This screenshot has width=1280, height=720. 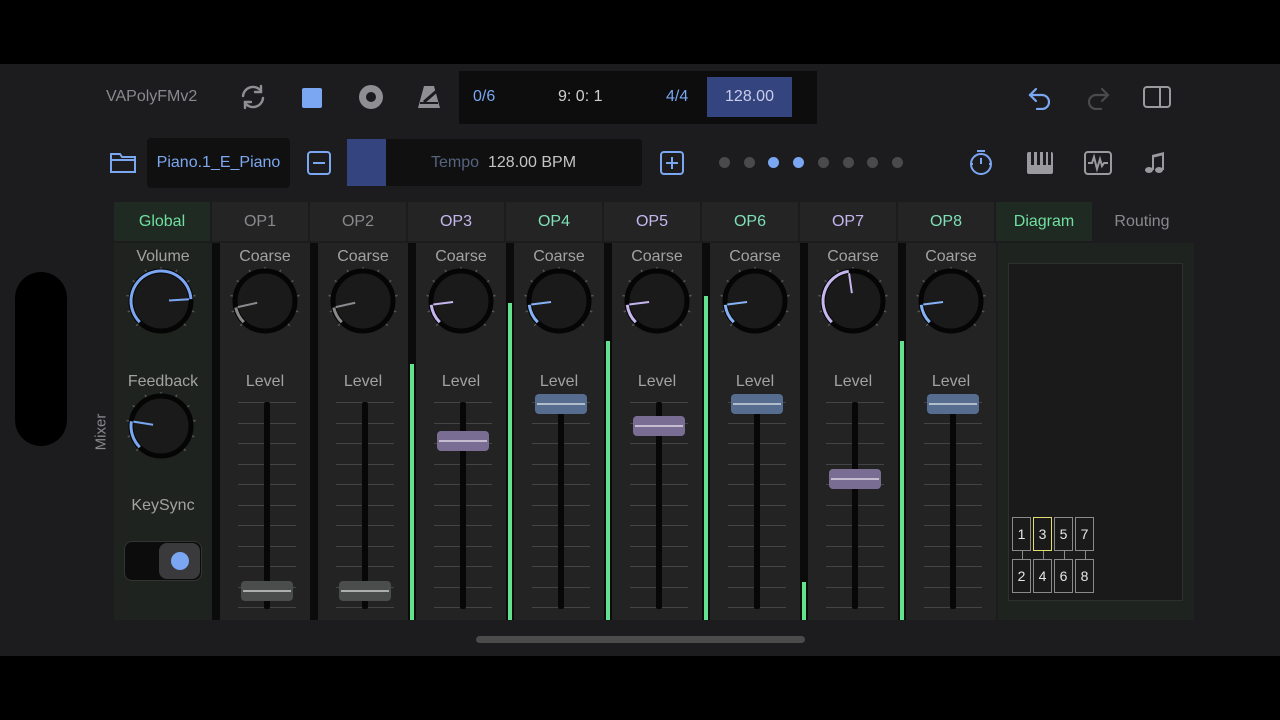 I want to click on sidebar-icon, so click(x=1157, y=97).